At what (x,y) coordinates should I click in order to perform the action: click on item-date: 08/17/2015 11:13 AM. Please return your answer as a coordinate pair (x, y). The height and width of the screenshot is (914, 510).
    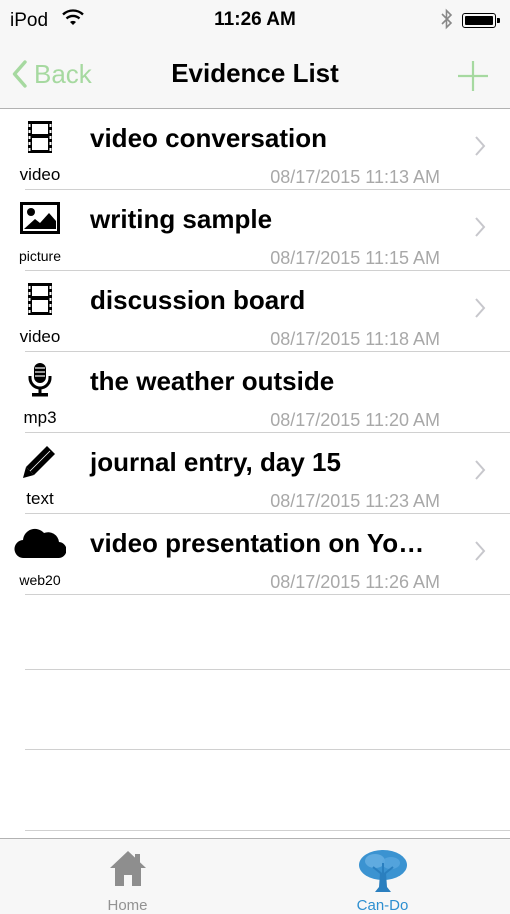
    Looking at the image, I should click on (355, 177).